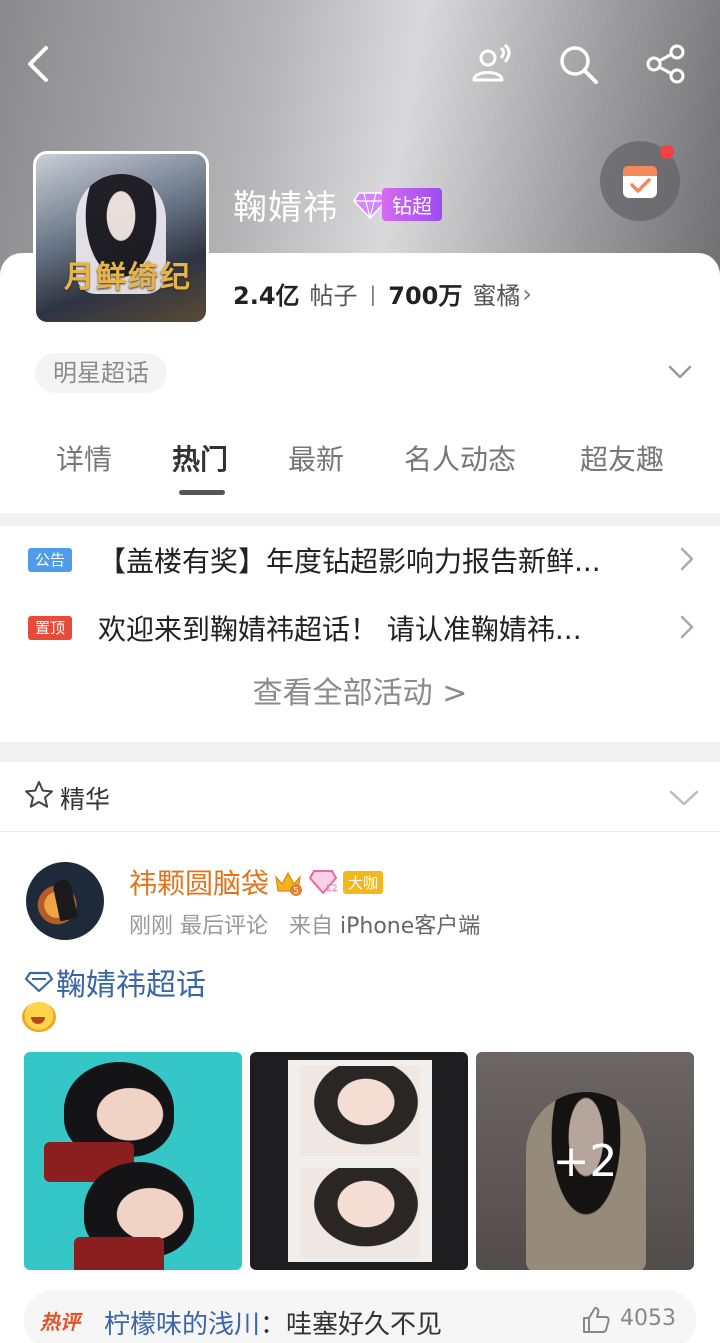  I want to click on featured-section: 精华, so click(360, 797).